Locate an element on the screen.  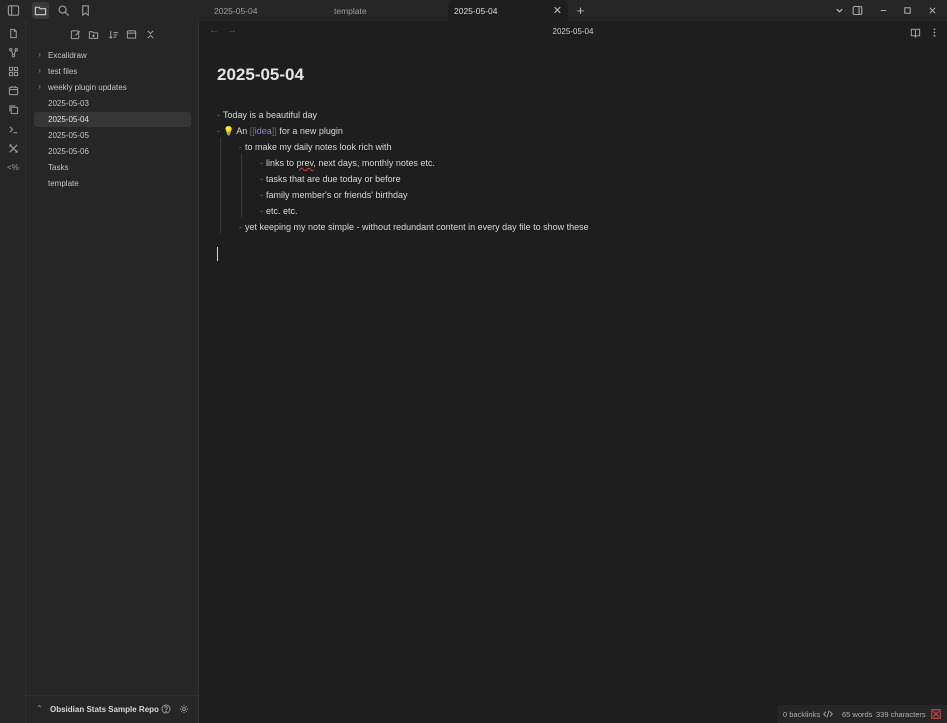
tree-item-label: Tasks is located at coordinates (58, 167).